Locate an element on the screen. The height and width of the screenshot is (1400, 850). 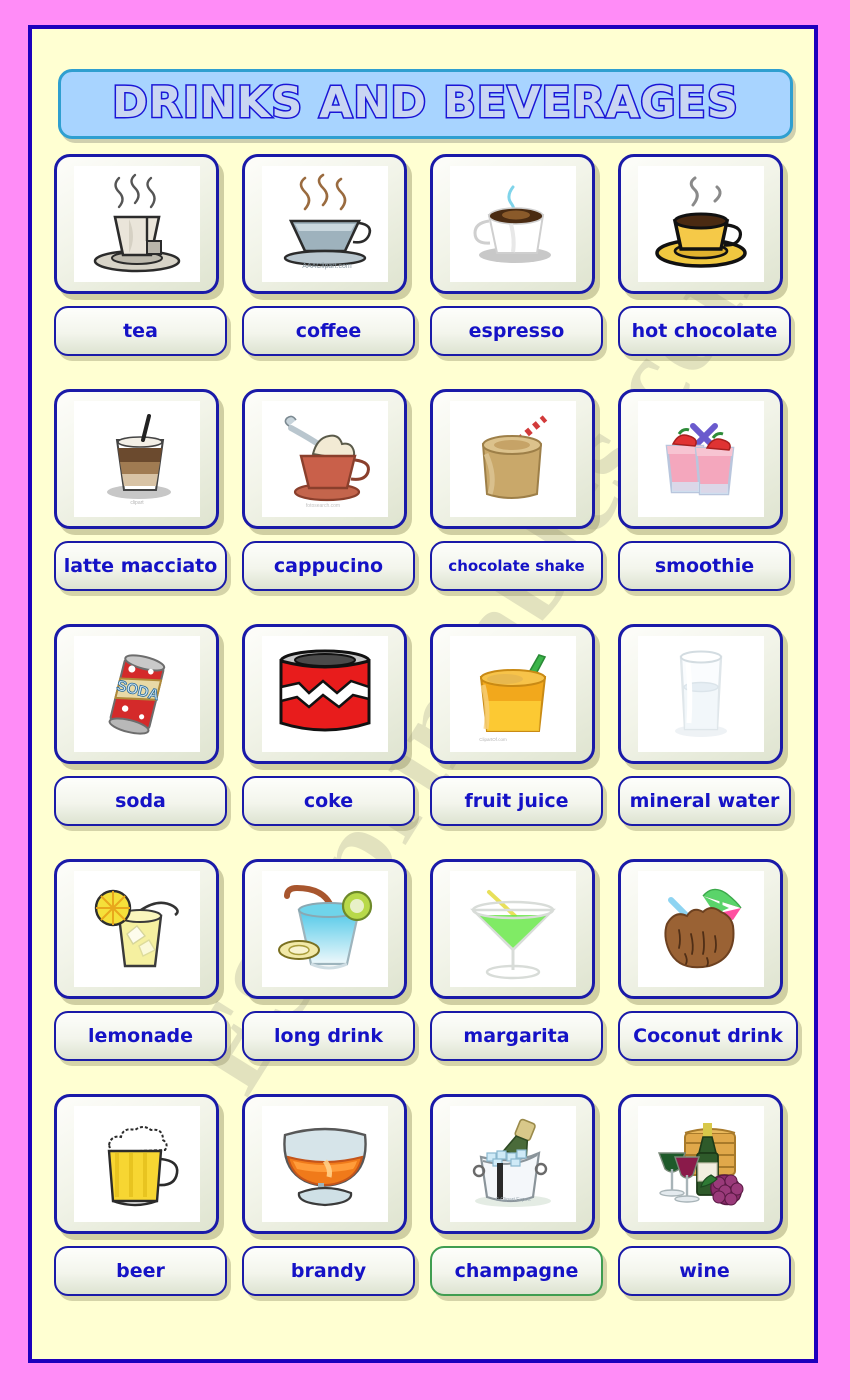
vocab-card-espresso: espresso is located at coordinates (518, 255).